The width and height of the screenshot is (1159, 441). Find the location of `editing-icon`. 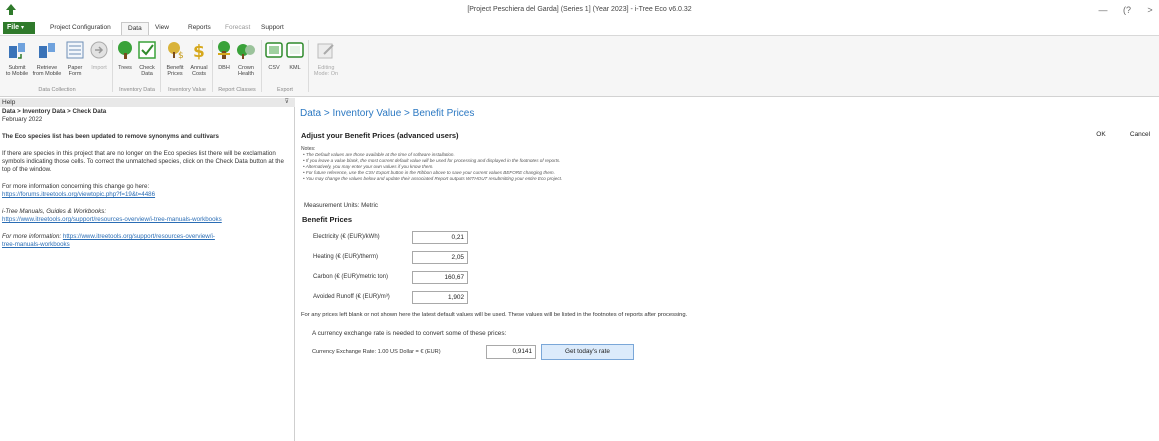

editing-icon is located at coordinates (325, 51).